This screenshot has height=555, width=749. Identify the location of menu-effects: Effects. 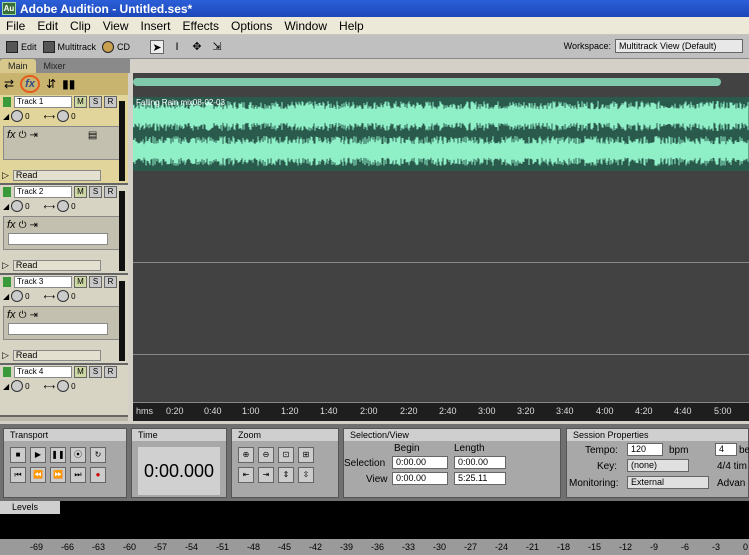
(201, 26).